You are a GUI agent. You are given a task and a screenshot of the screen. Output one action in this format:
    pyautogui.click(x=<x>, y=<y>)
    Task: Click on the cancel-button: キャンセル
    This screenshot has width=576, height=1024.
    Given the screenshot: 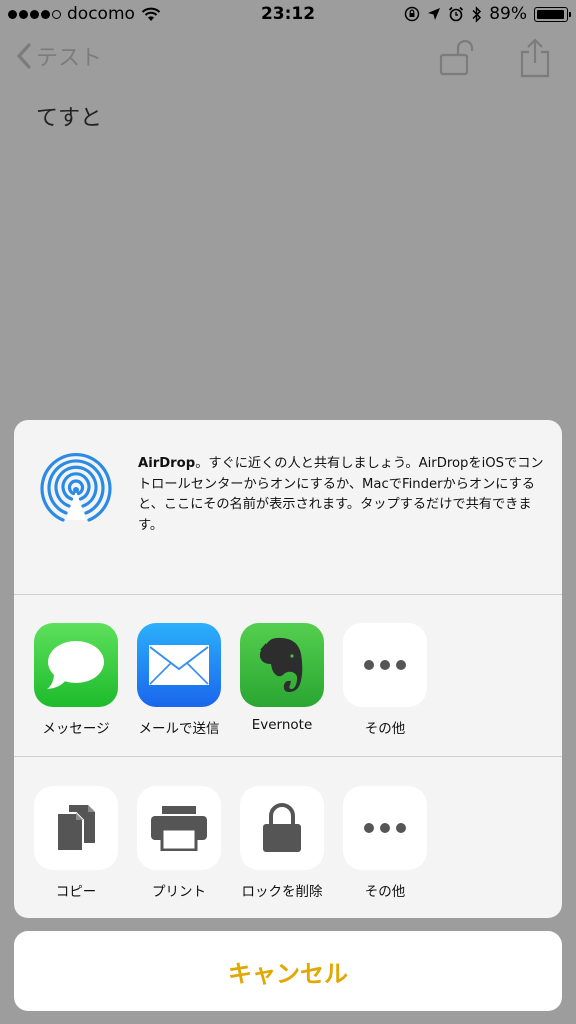 What is the action you would take?
    pyautogui.click(x=288, y=971)
    